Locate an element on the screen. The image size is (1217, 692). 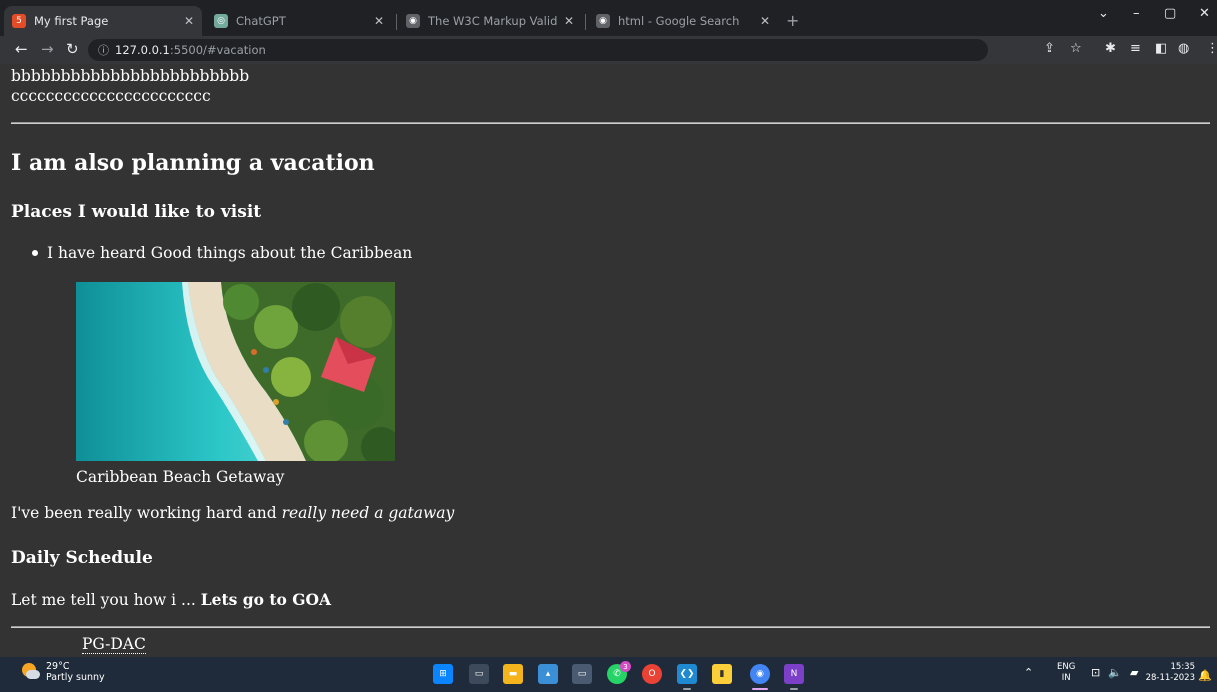
pg-dac-link: PG-DAC is located at coordinates (114, 645).